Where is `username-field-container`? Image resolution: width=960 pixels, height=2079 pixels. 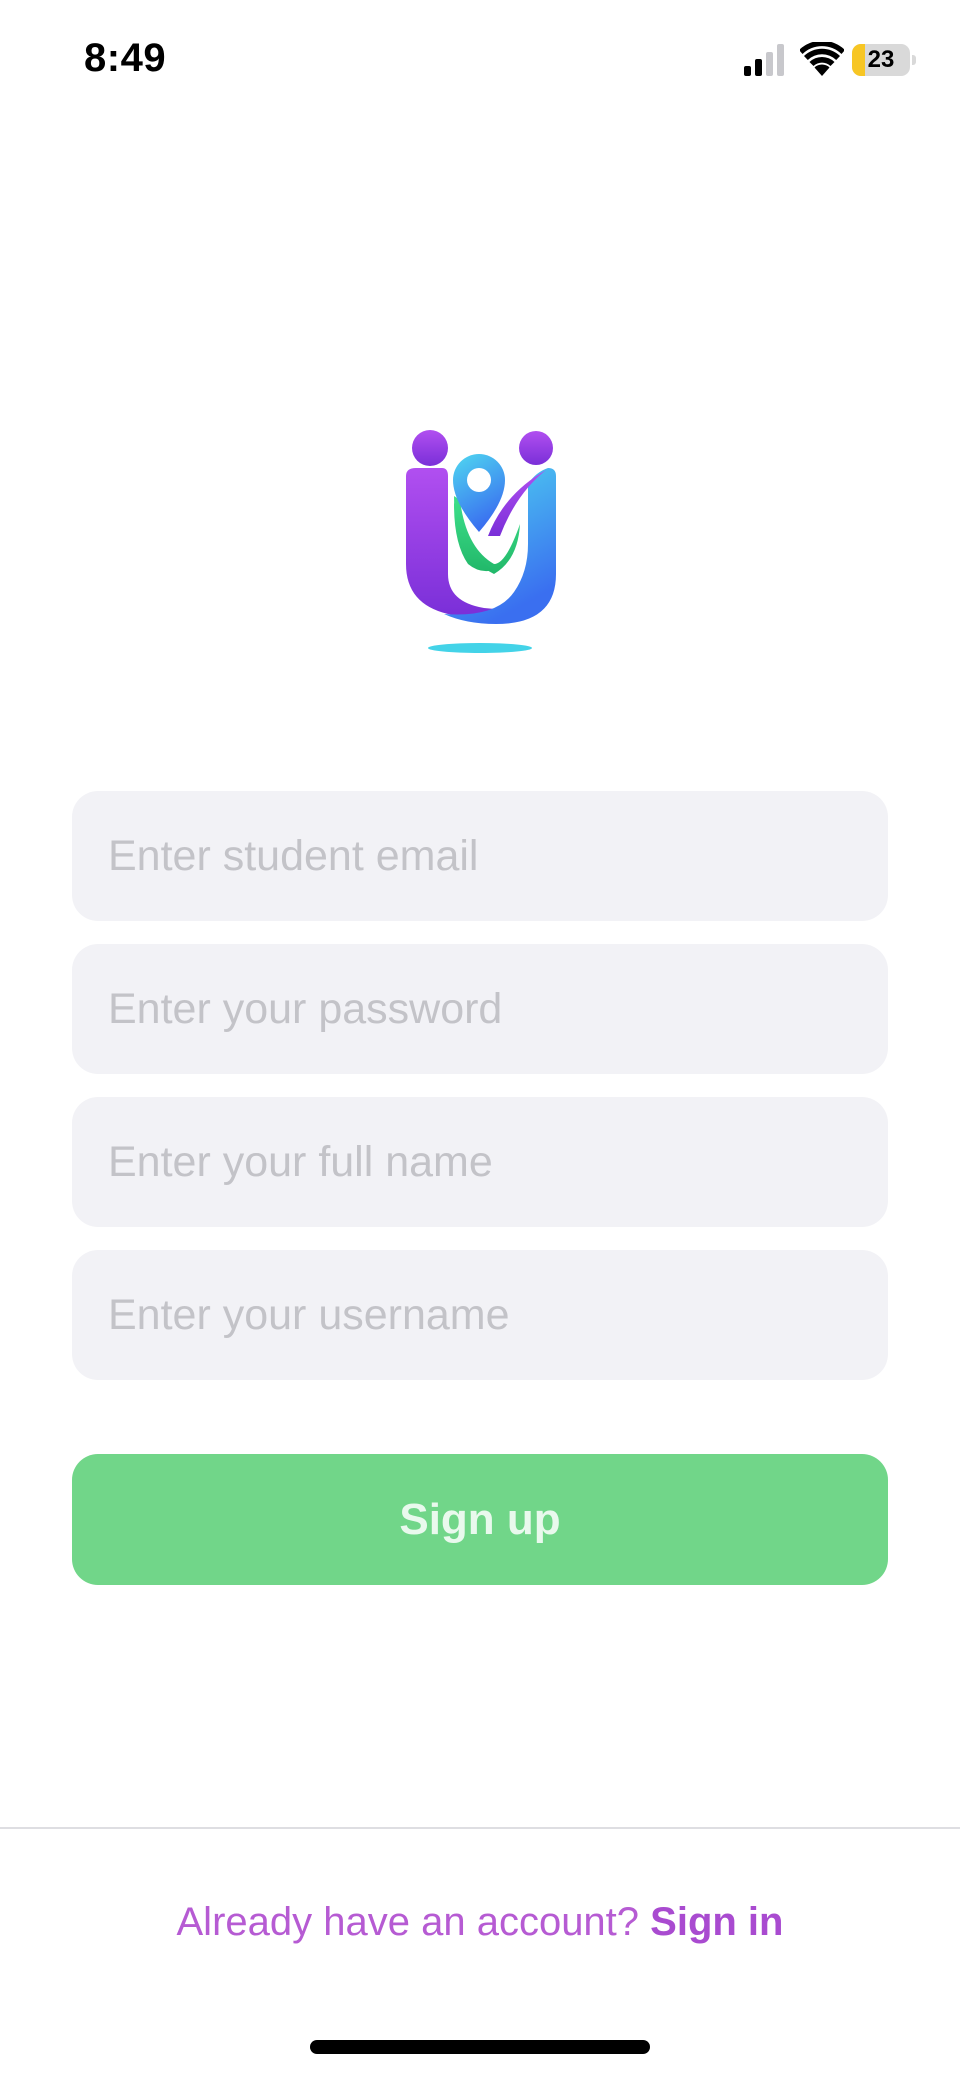
username-field-container is located at coordinates (480, 1315).